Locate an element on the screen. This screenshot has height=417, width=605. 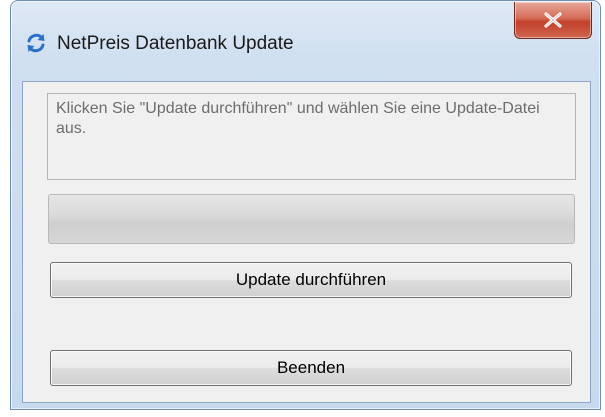
update-button: Update durchführen is located at coordinates (311, 280).